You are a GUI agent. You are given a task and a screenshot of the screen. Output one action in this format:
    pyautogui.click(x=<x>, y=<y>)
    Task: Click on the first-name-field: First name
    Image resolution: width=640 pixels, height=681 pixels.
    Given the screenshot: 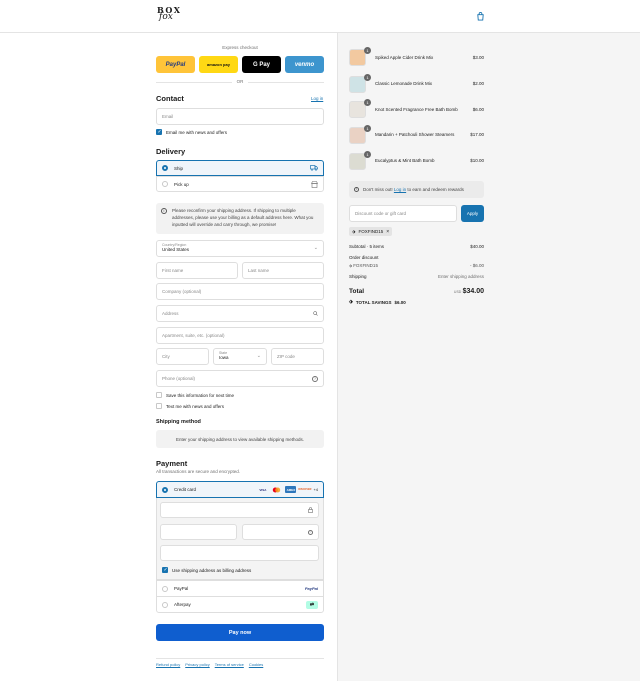 What is the action you would take?
    pyautogui.click(x=197, y=270)
    